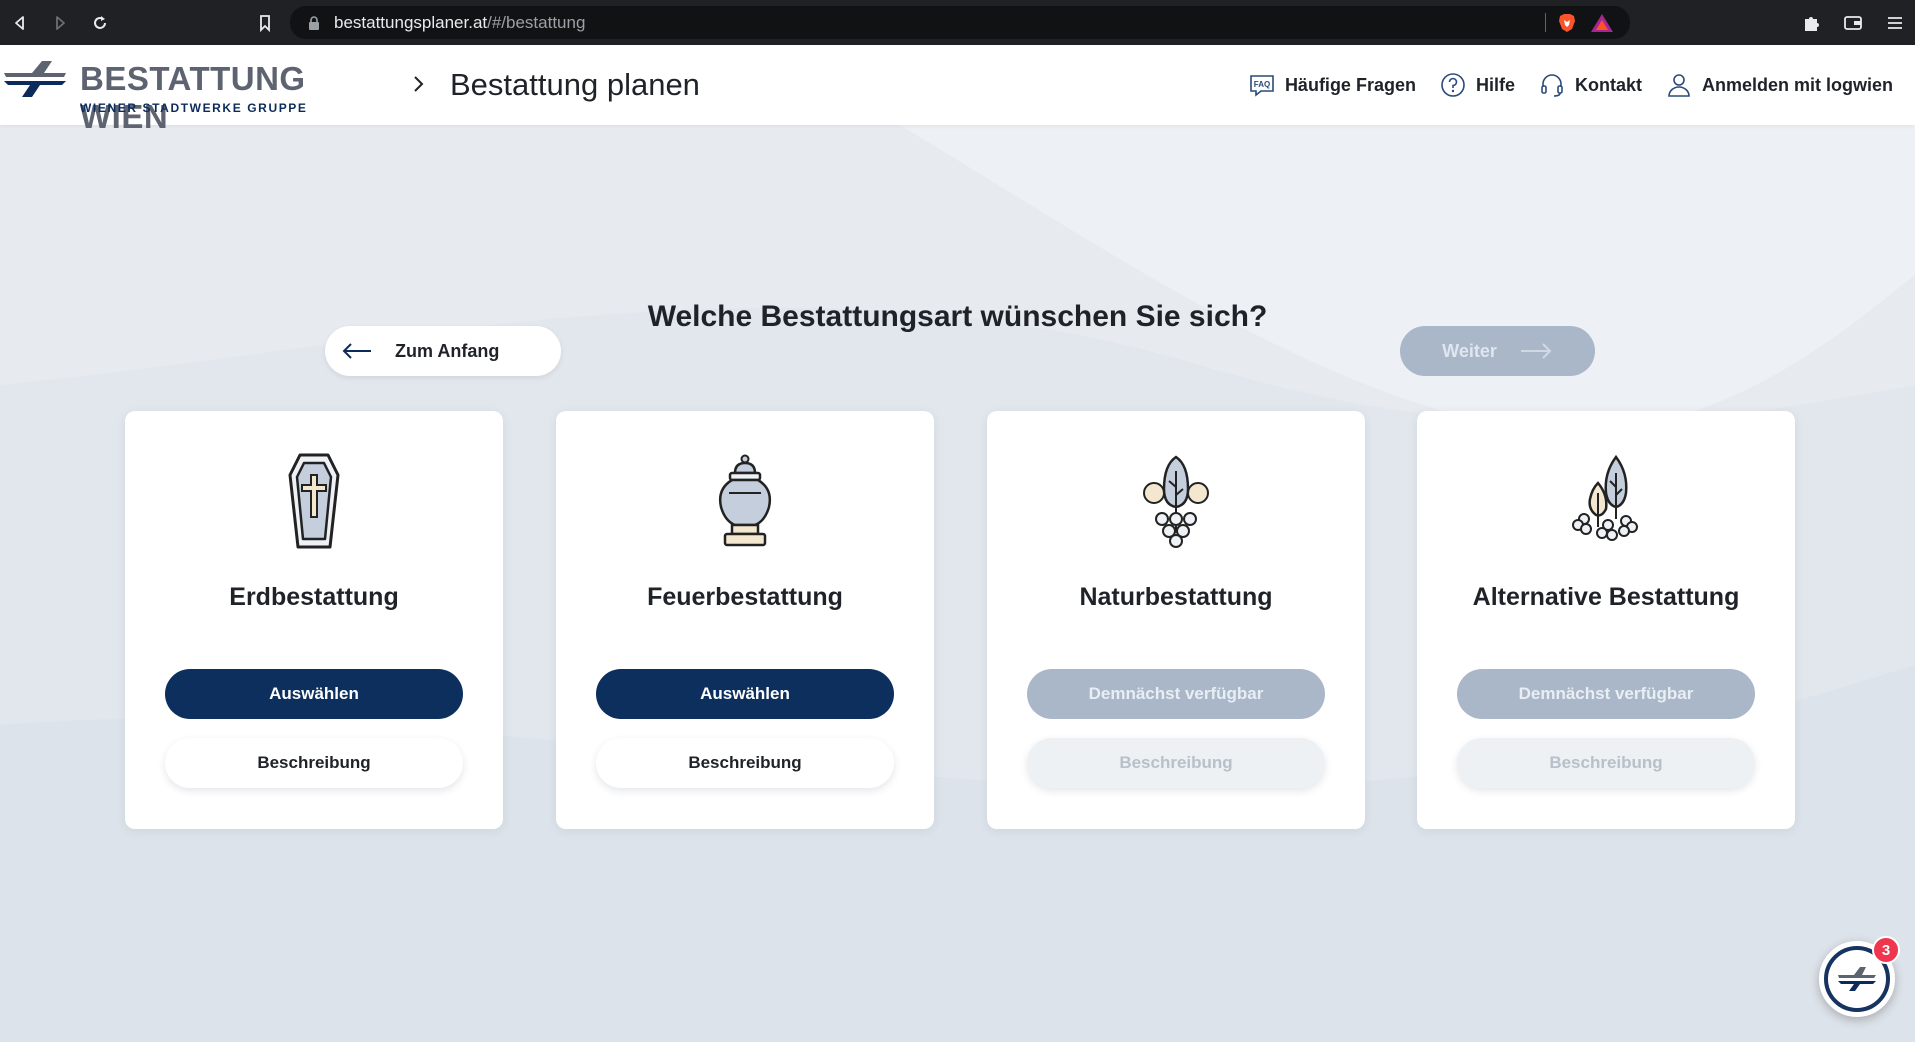 This screenshot has height=1042, width=1915. Describe the element at coordinates (1886, 950) in the screenshot. I see `notification-badge: 3` at that location.